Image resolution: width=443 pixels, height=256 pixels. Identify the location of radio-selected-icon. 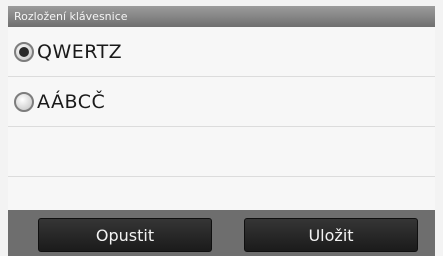
(24, 51).